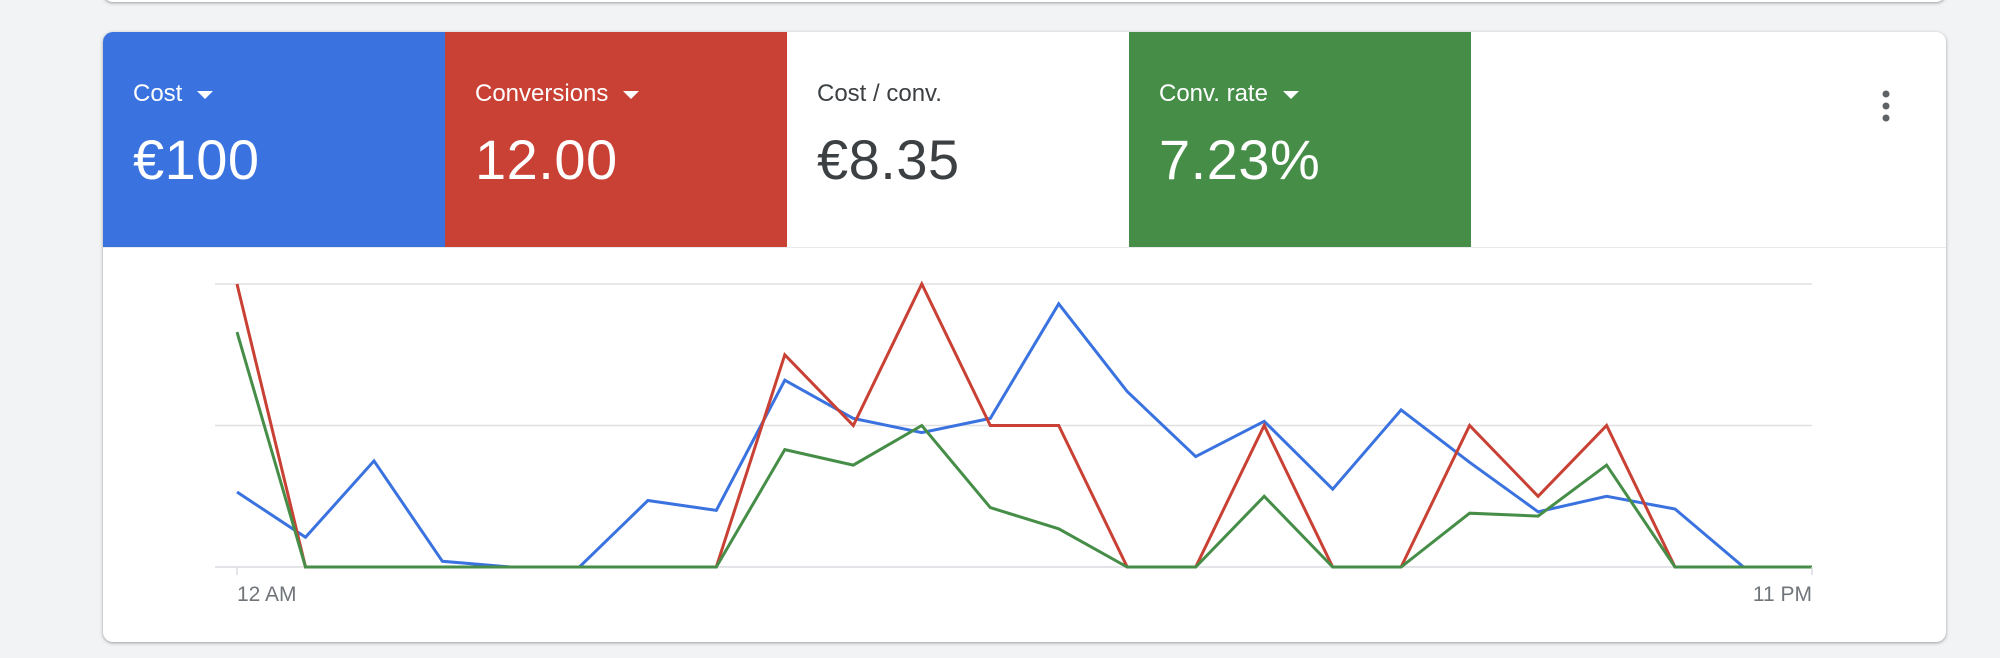 This screenshot has height=658, width=2000. Describe the element at coordinates (1782, 594) in the screenshot. I see `x-tick-label: 11 PM` at that location.